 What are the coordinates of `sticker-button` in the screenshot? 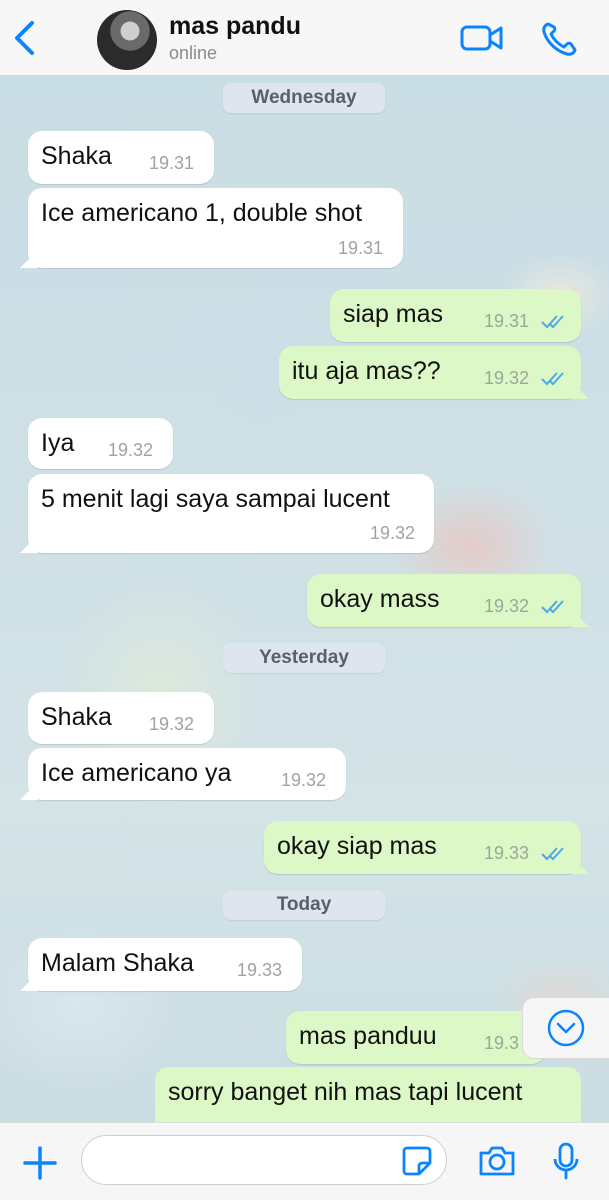 It's located at (417, 1161).